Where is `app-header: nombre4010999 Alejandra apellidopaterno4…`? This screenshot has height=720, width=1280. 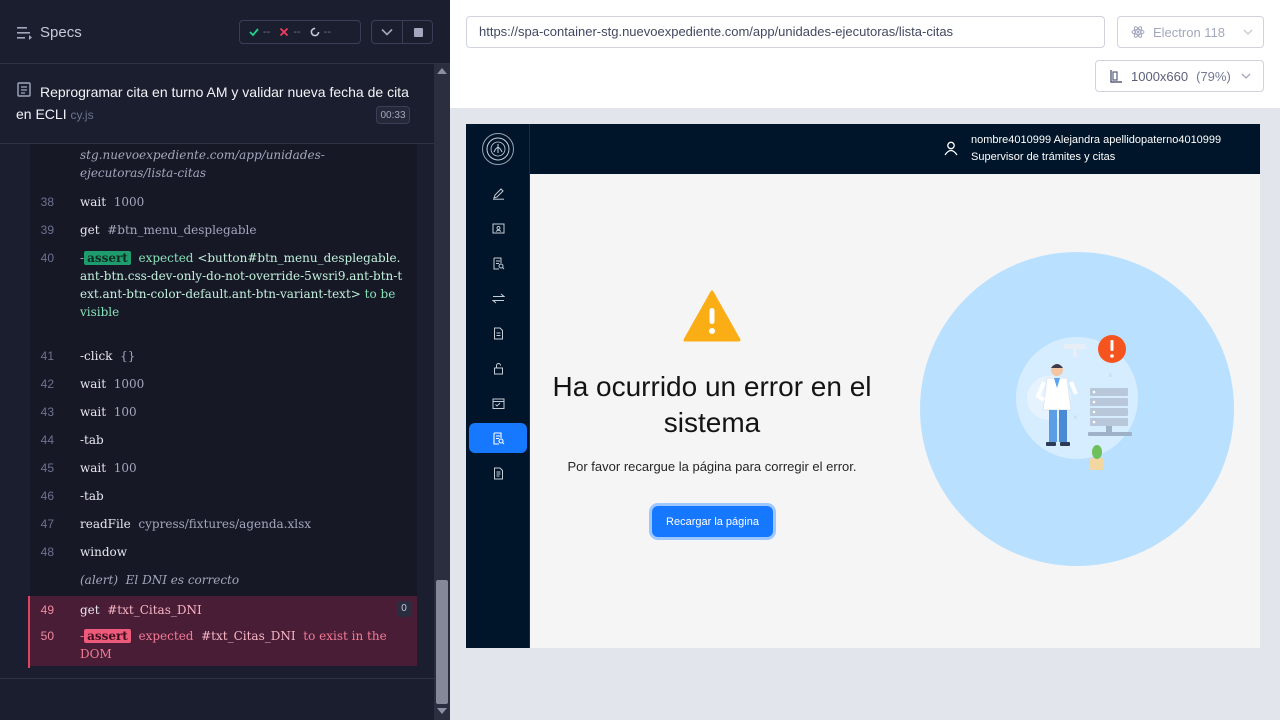
app-header: nombre4010999 Alejandra apellidopaterno4… is located at coordinates (895, 149).